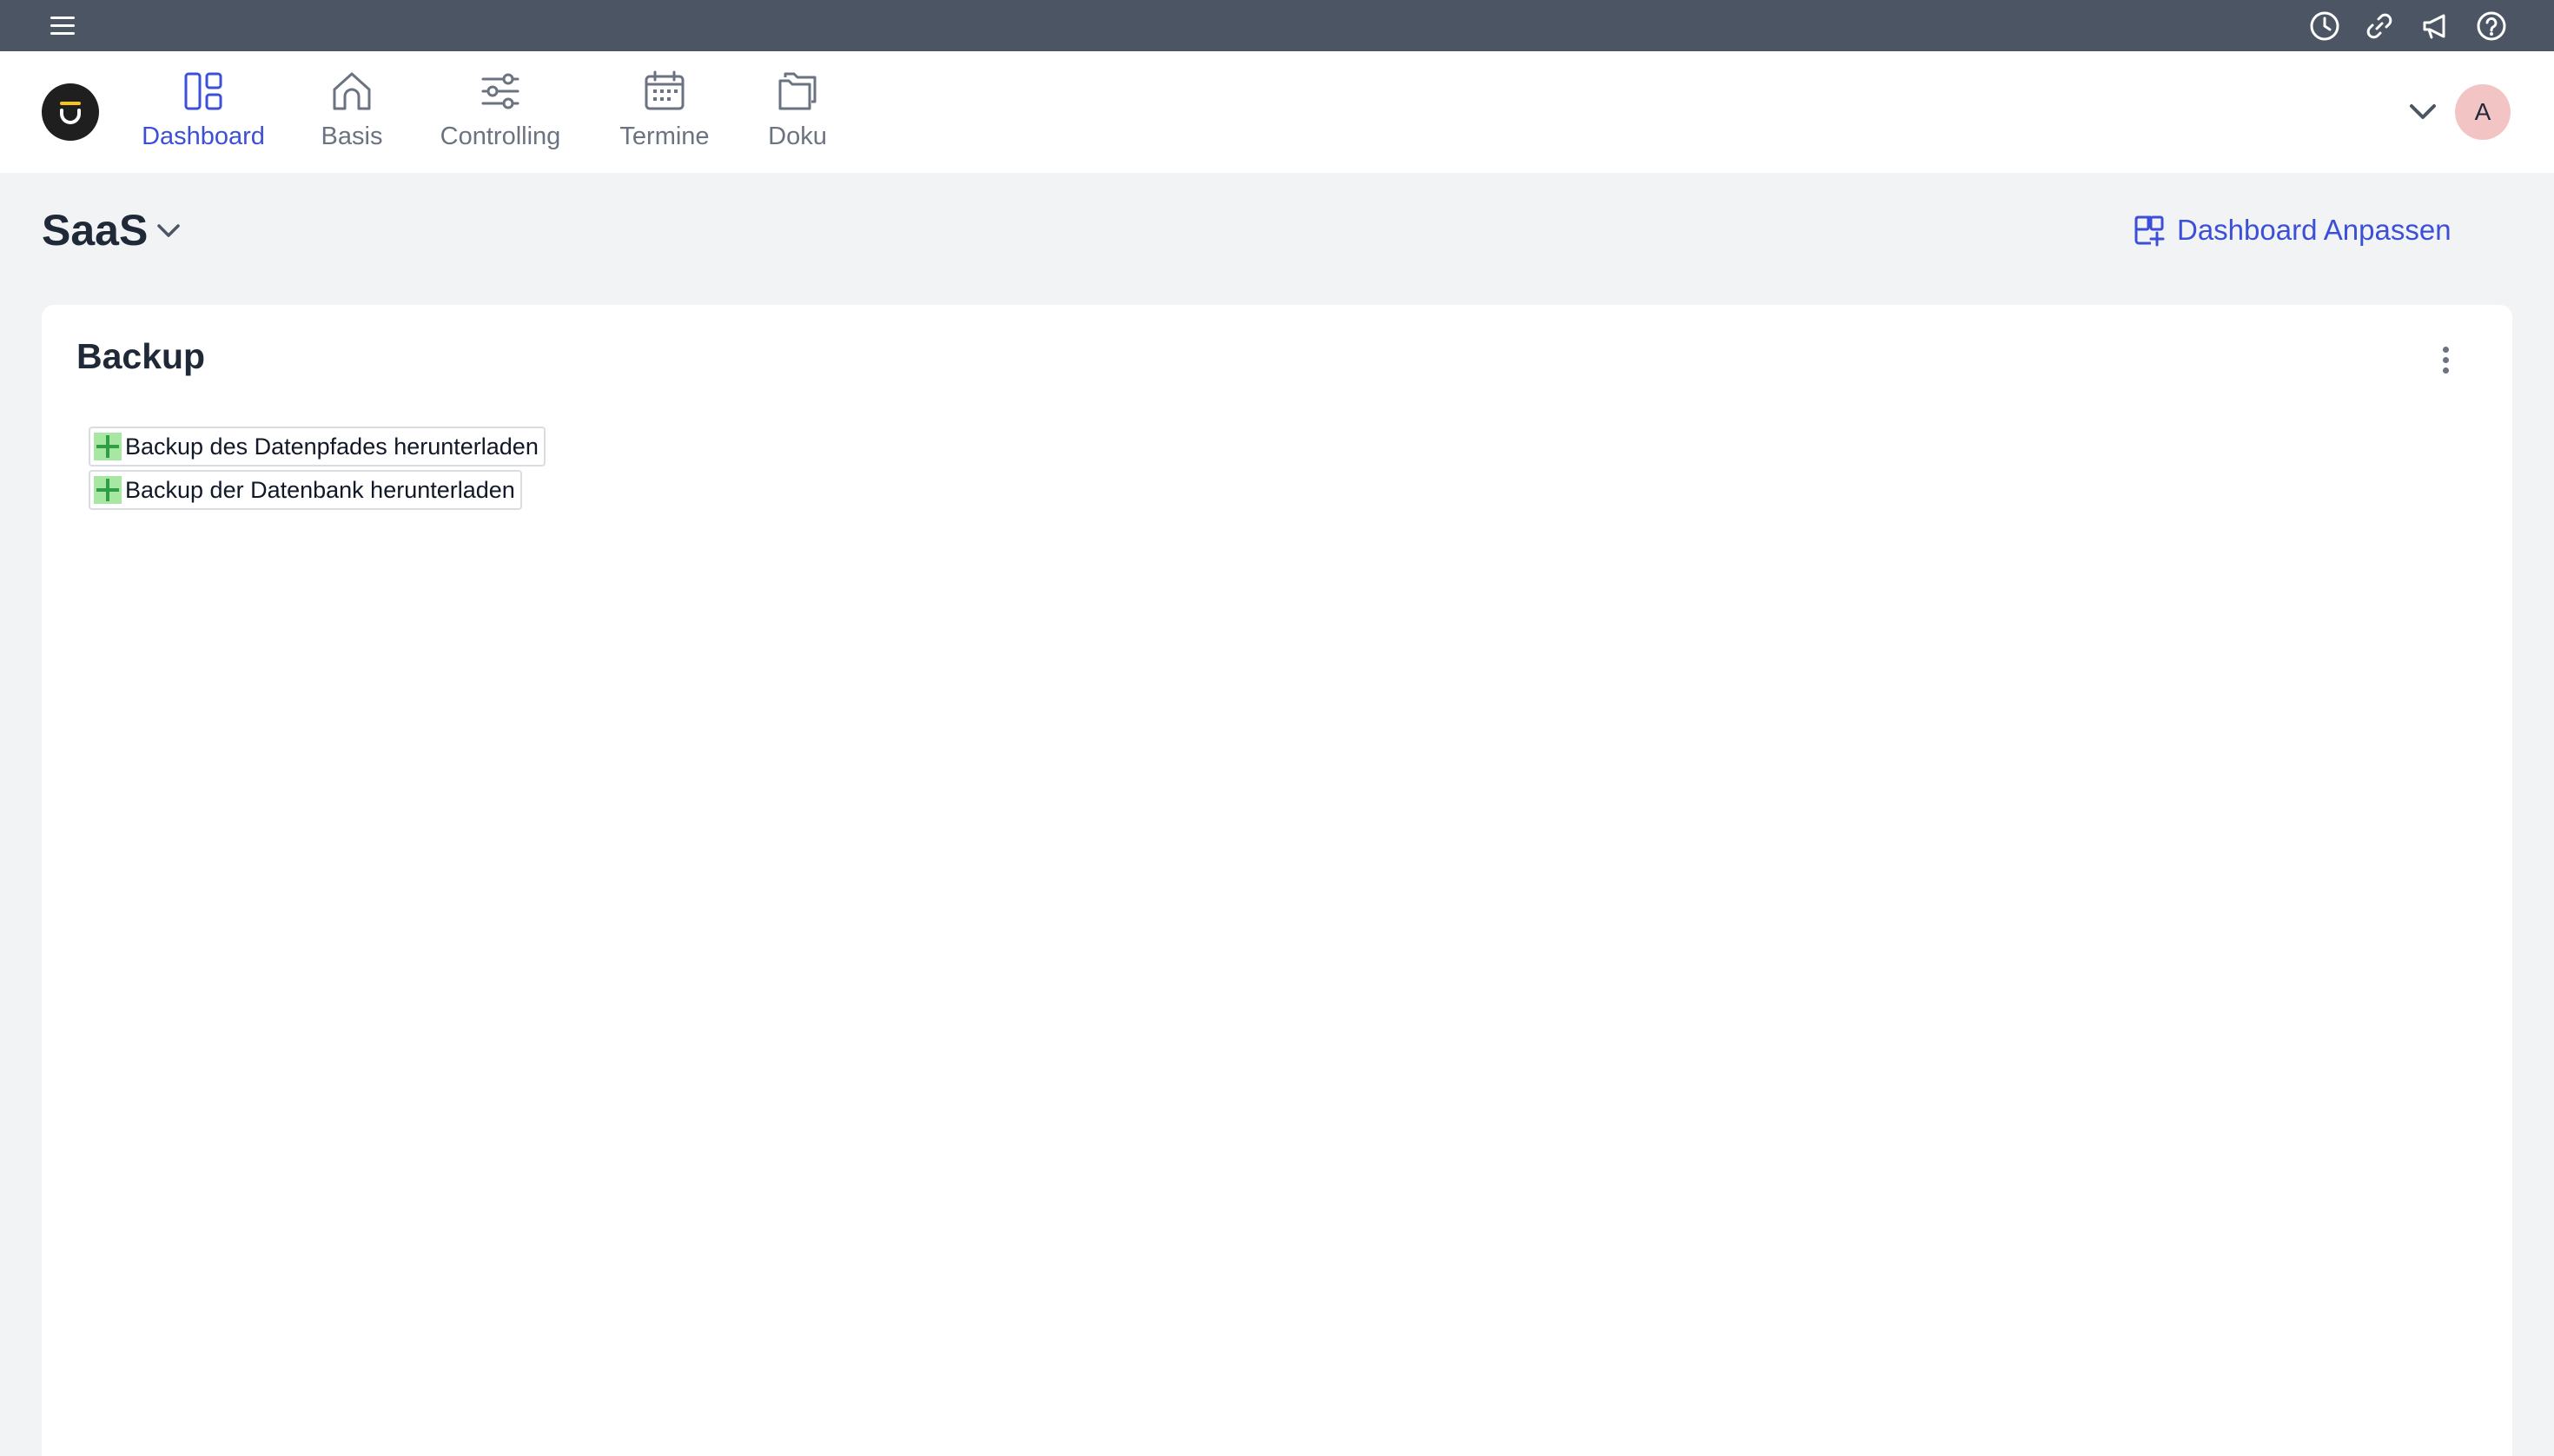 This screenshot has height=1456, width=2554. Describe the element at coordinates (2324, 26) in the screenshot. I see `clock-icon` at that location.